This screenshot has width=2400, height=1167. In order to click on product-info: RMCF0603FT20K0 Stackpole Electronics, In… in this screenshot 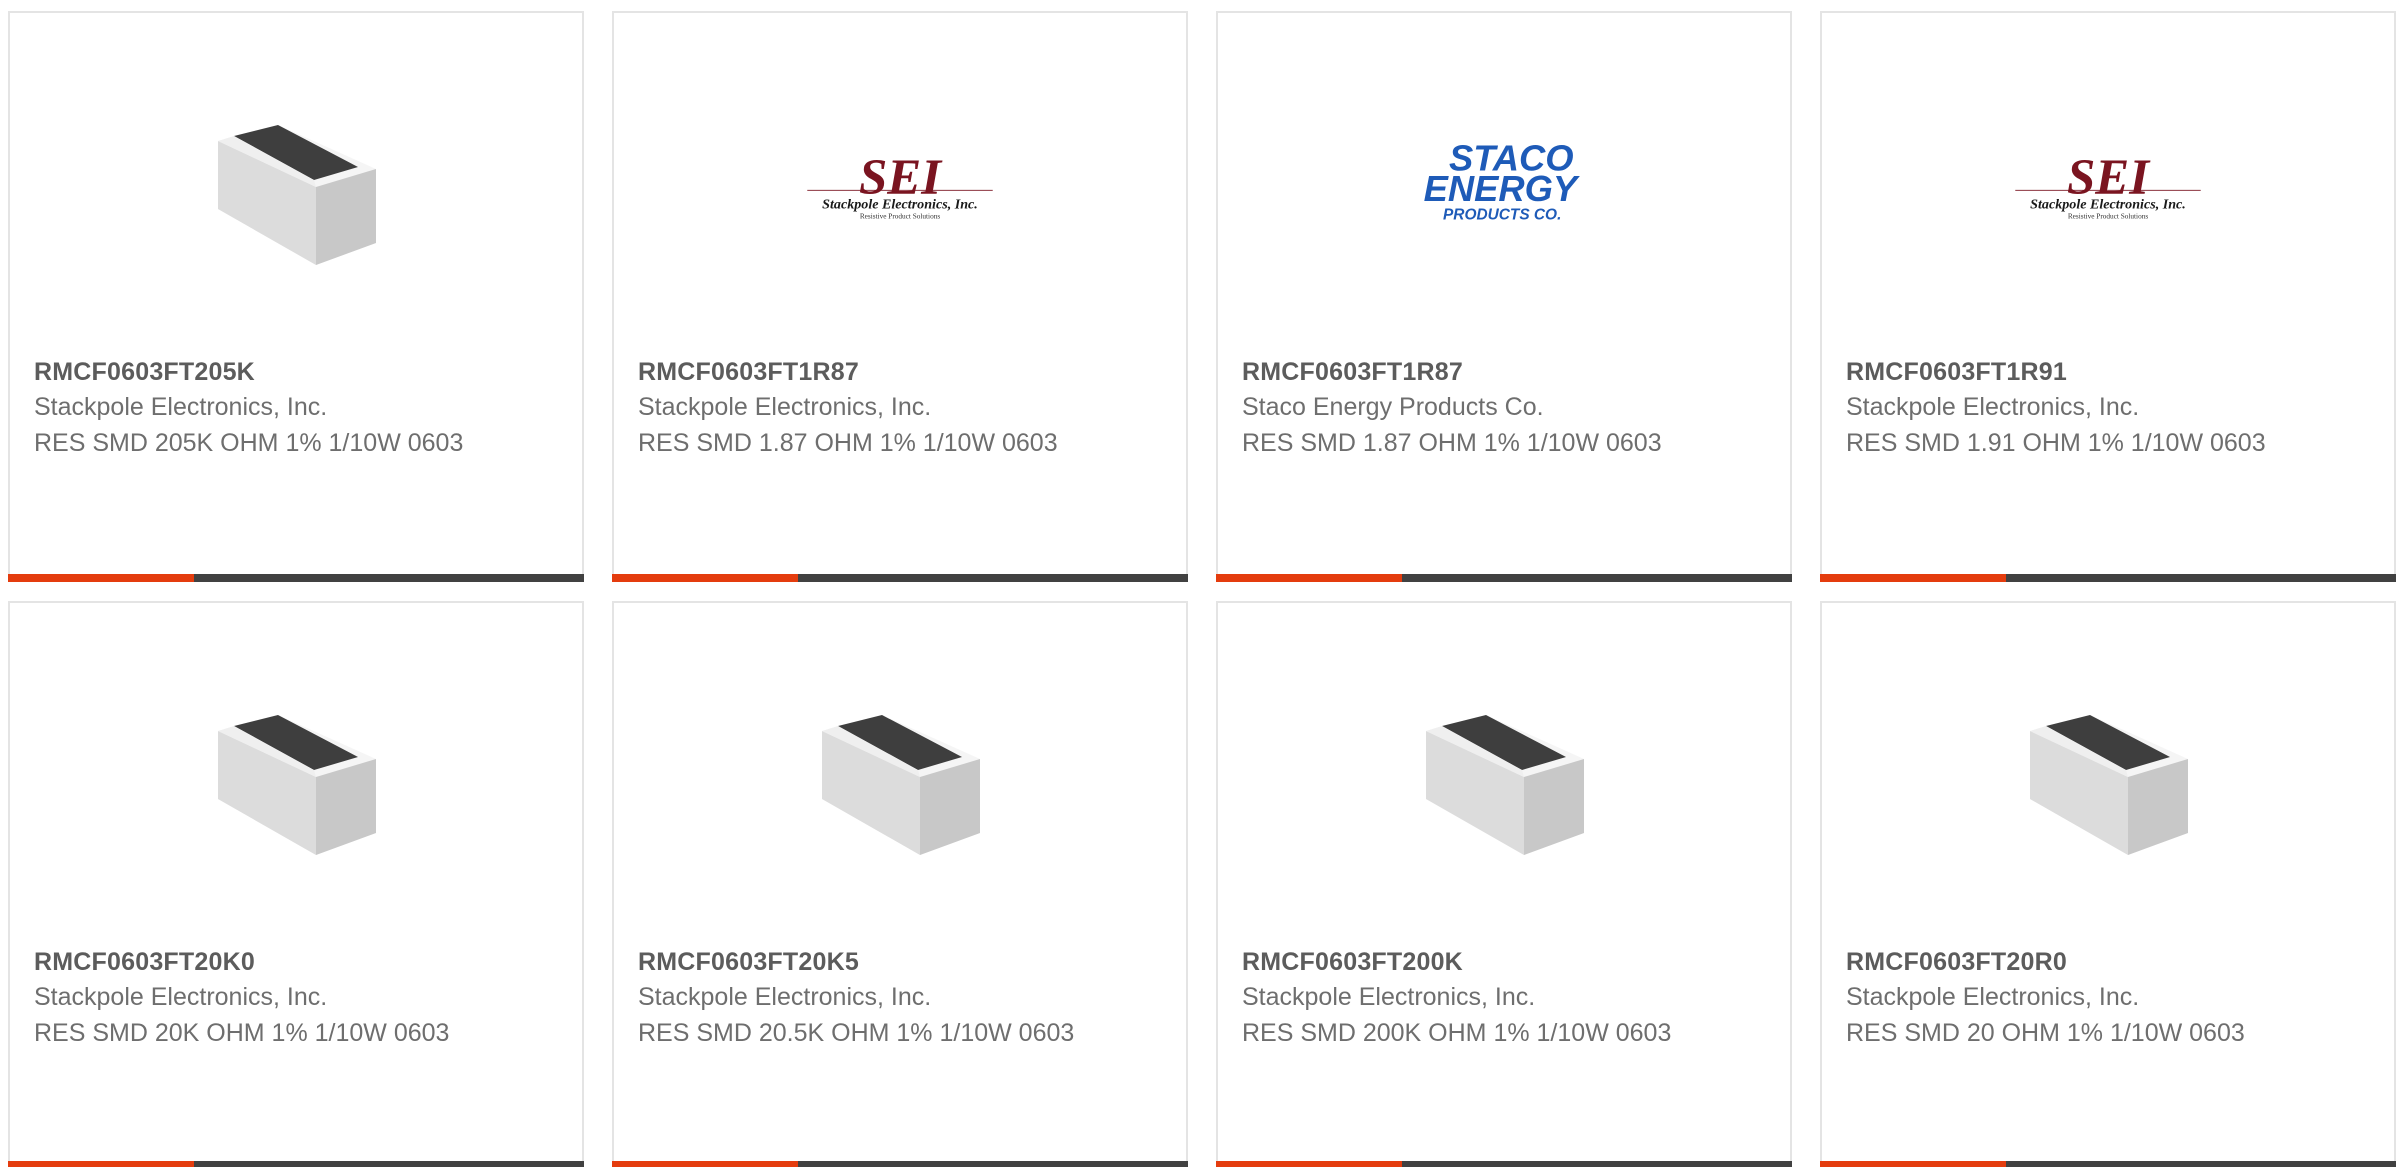, I will do `click(296, 998)`.